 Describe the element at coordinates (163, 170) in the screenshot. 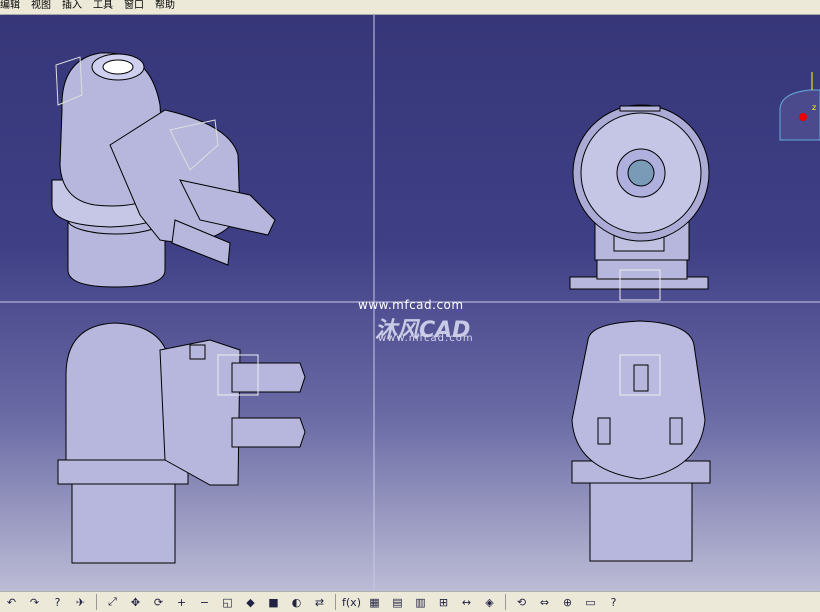

I see `iso-view-plug` at that location.